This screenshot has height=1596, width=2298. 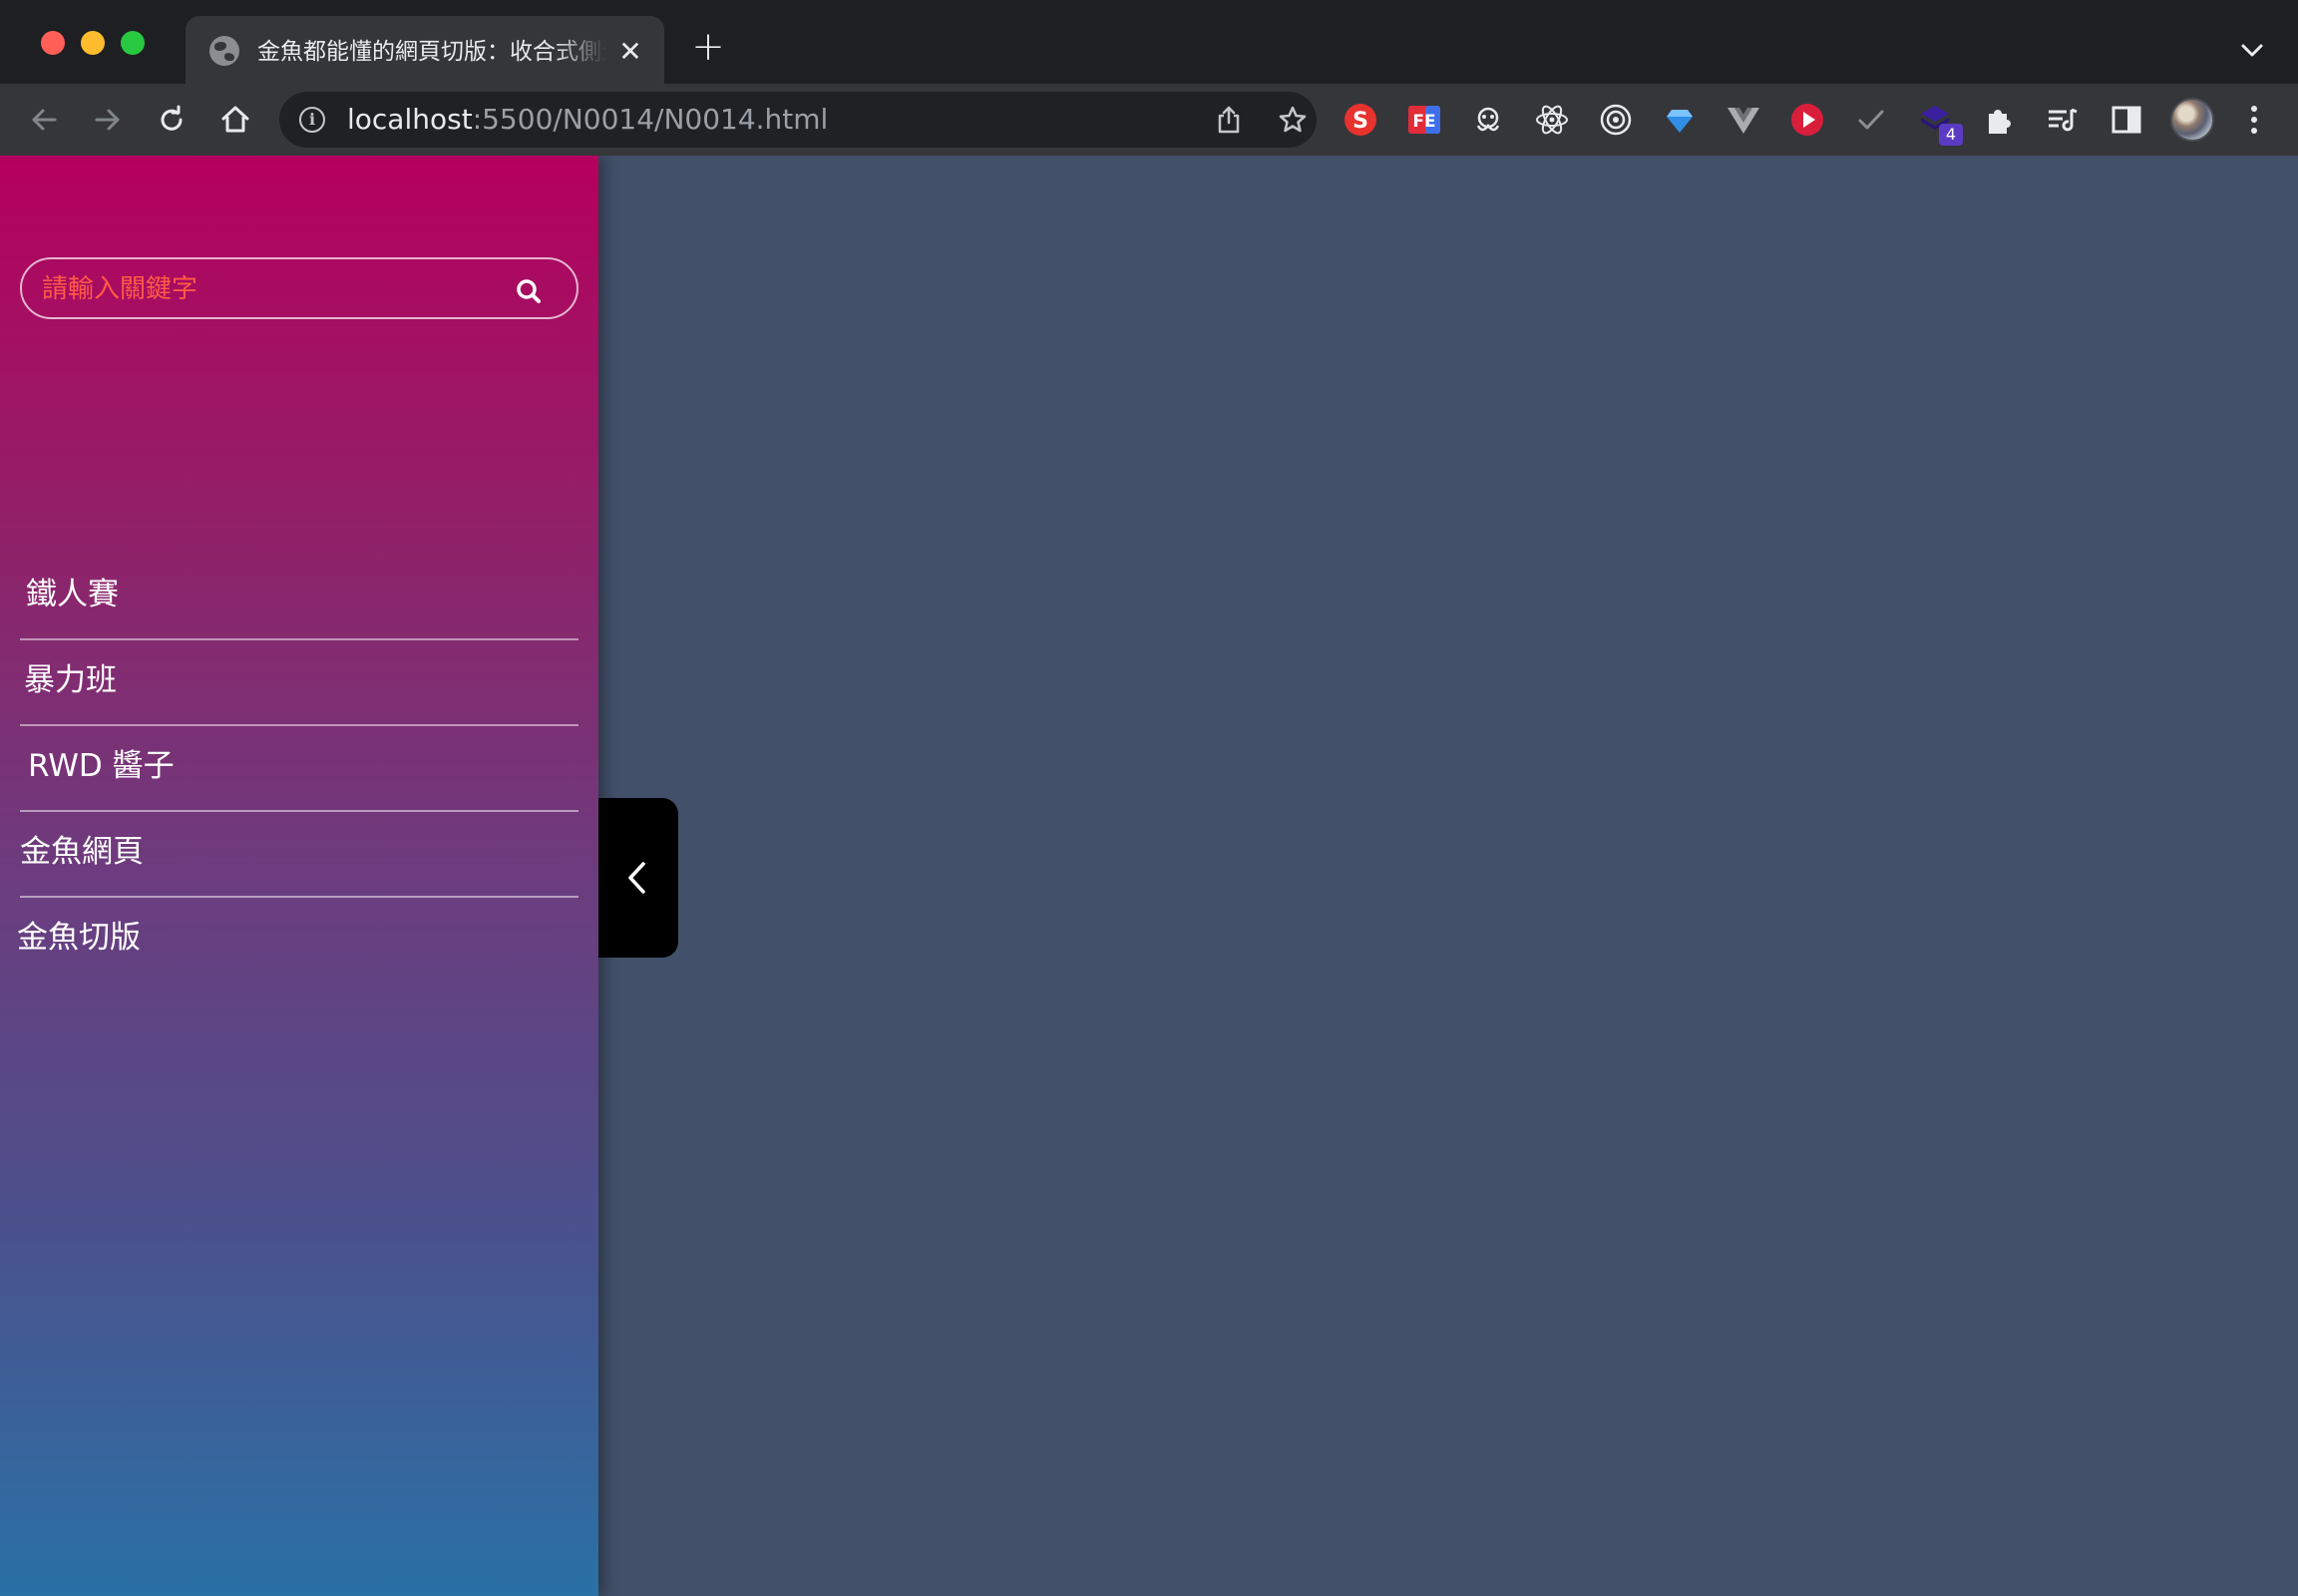 I want to click on scratchpad-s-icon: S, so click(x=1360, y=120).